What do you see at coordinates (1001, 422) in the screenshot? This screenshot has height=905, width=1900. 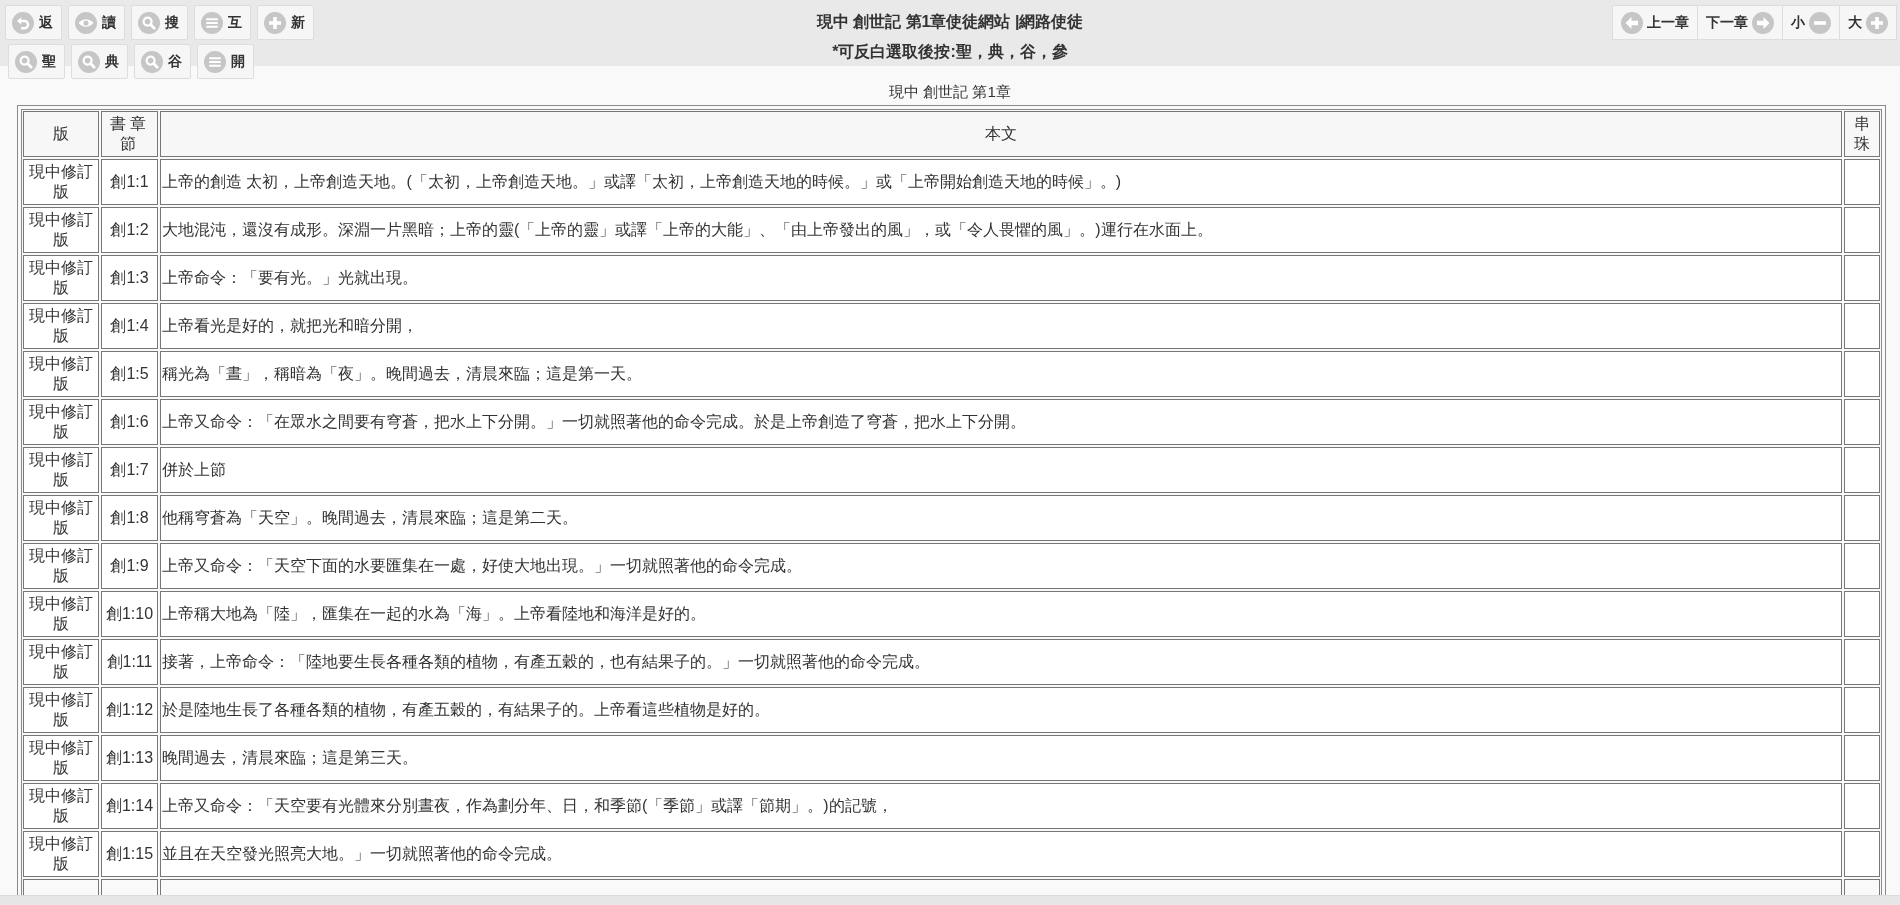 I see `verse-text-cell: 上帝又命令：「在眾水之間要有穹蒼，把水上下分開。」一切就照著他的命令完成。於是上帝創造了穹蒼，把水上下分開。` at bounding box center [1001, 422].